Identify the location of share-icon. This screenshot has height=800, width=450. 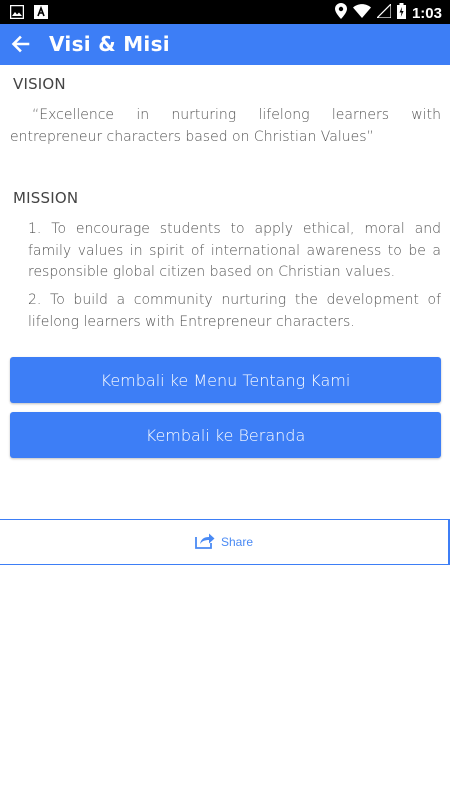
(205, 542).